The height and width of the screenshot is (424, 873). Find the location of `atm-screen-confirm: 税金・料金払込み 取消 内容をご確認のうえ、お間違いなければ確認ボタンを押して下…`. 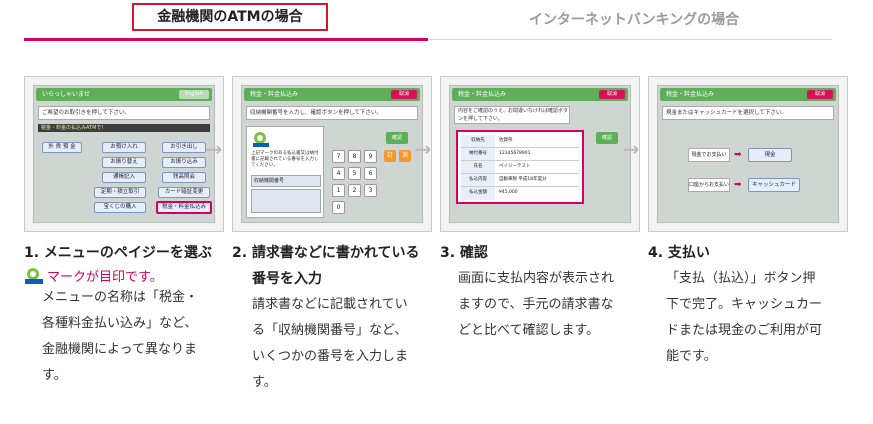

atm-screen-confirm: 税金・料金払込み 取消 内容をご確認のうえ、お間違いなければ確認ボタンを押して下… is located at coordinates (540, 154).